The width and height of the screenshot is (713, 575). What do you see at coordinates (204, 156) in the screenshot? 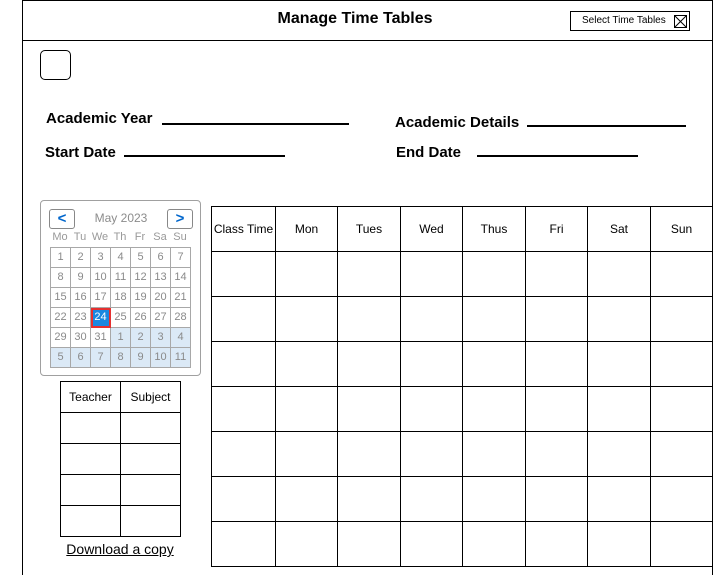
I see `start-date-input` at bounding box center [204, 156].